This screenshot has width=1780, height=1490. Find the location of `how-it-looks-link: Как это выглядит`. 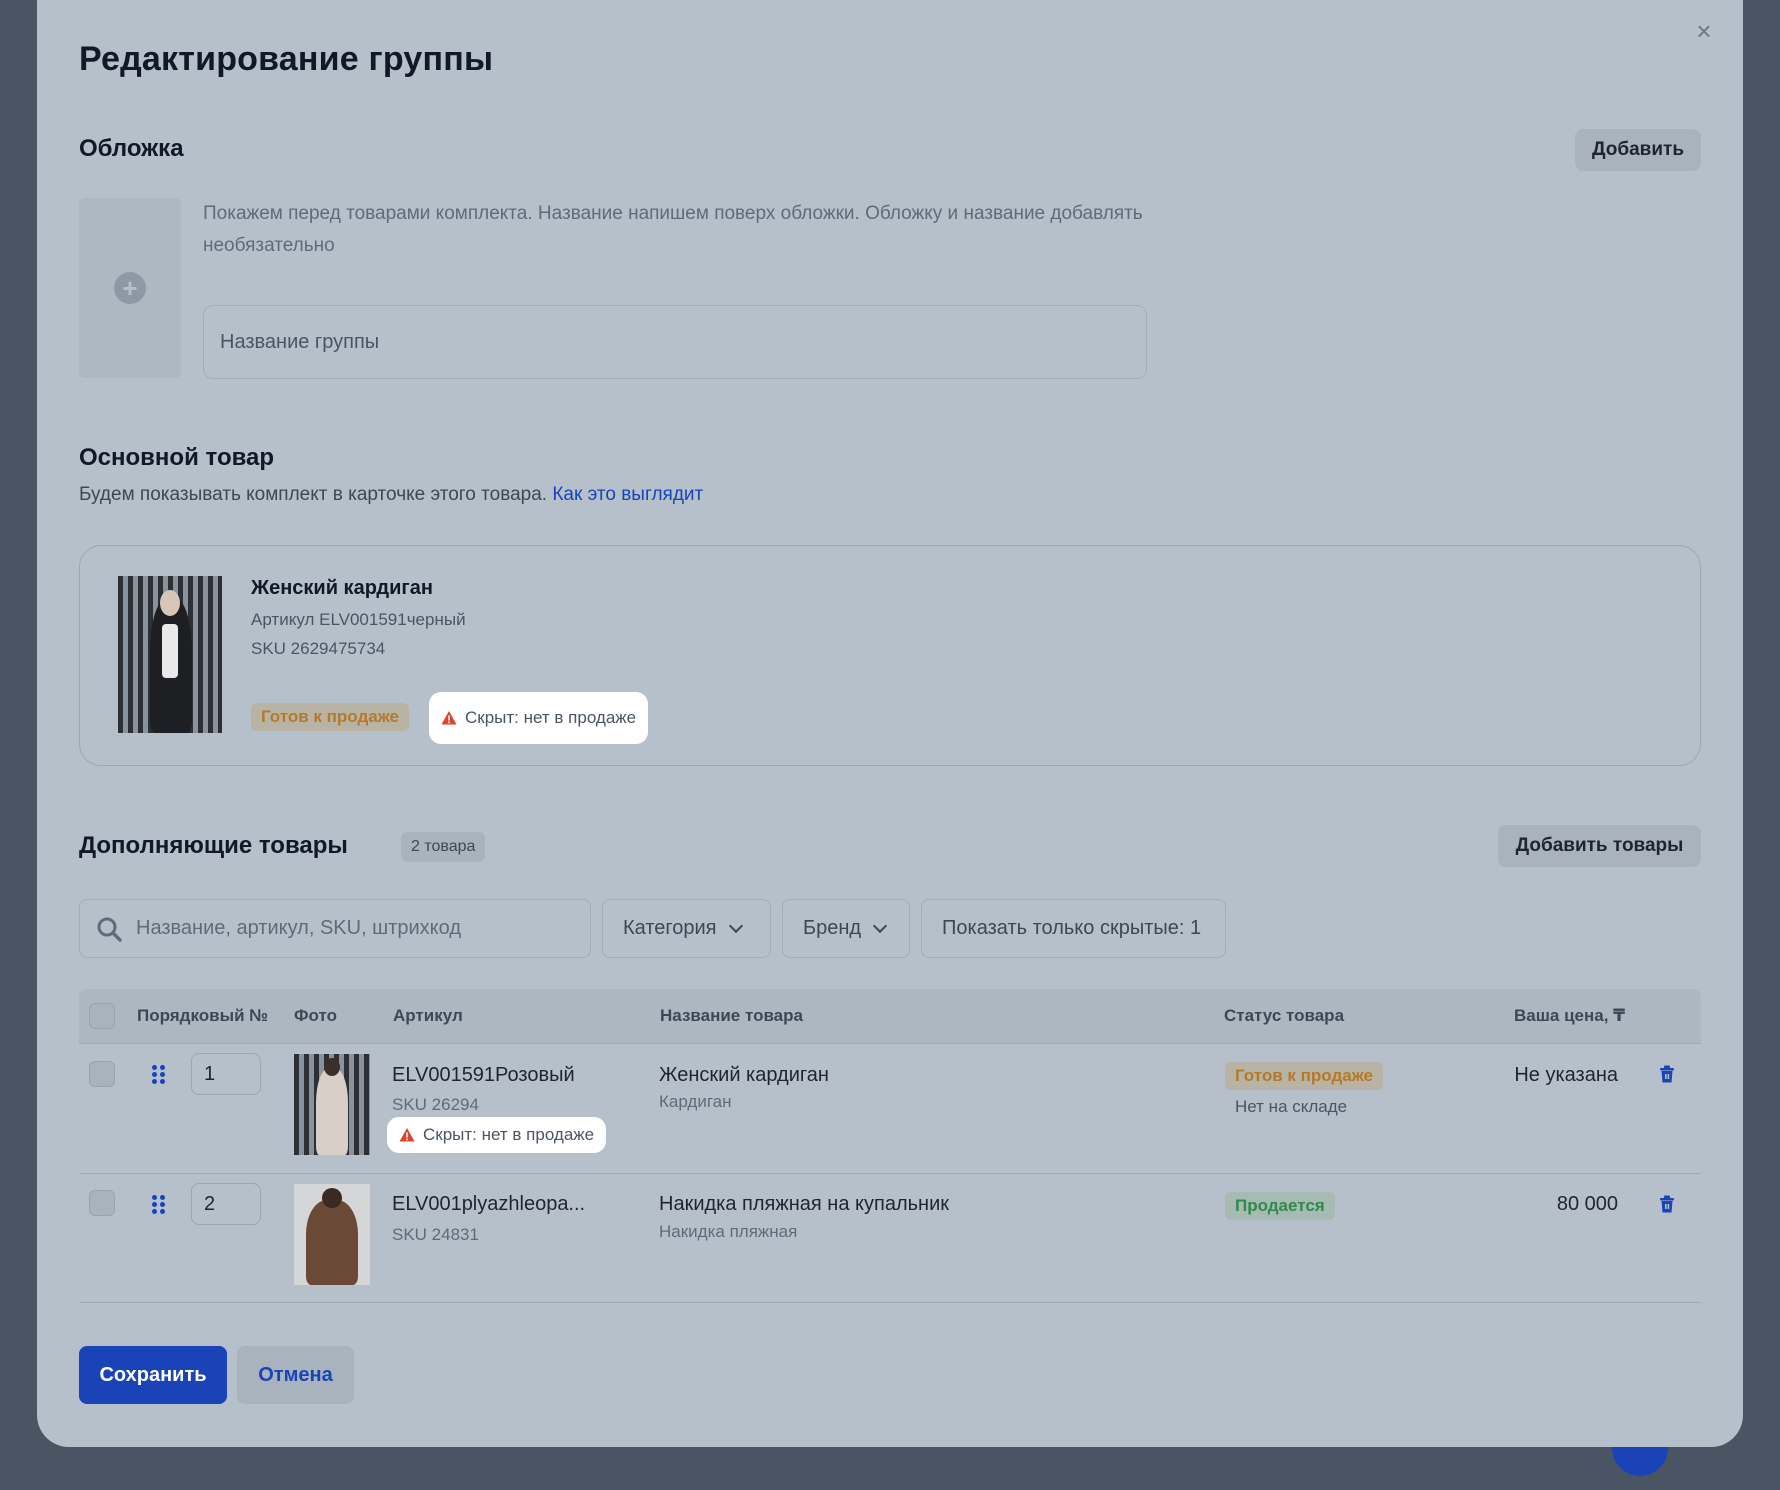

how-it-looks-link: Как это выглядит is located at coordinates (627, 494).